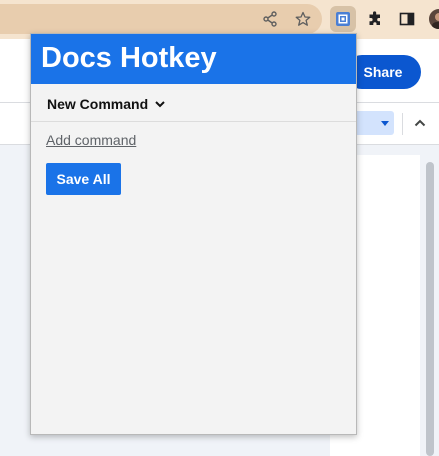 The image size is (439, 456). Describe the element at coordinates (98, 104) in the screenshot. I see `new-command-label: New Command` at that location.